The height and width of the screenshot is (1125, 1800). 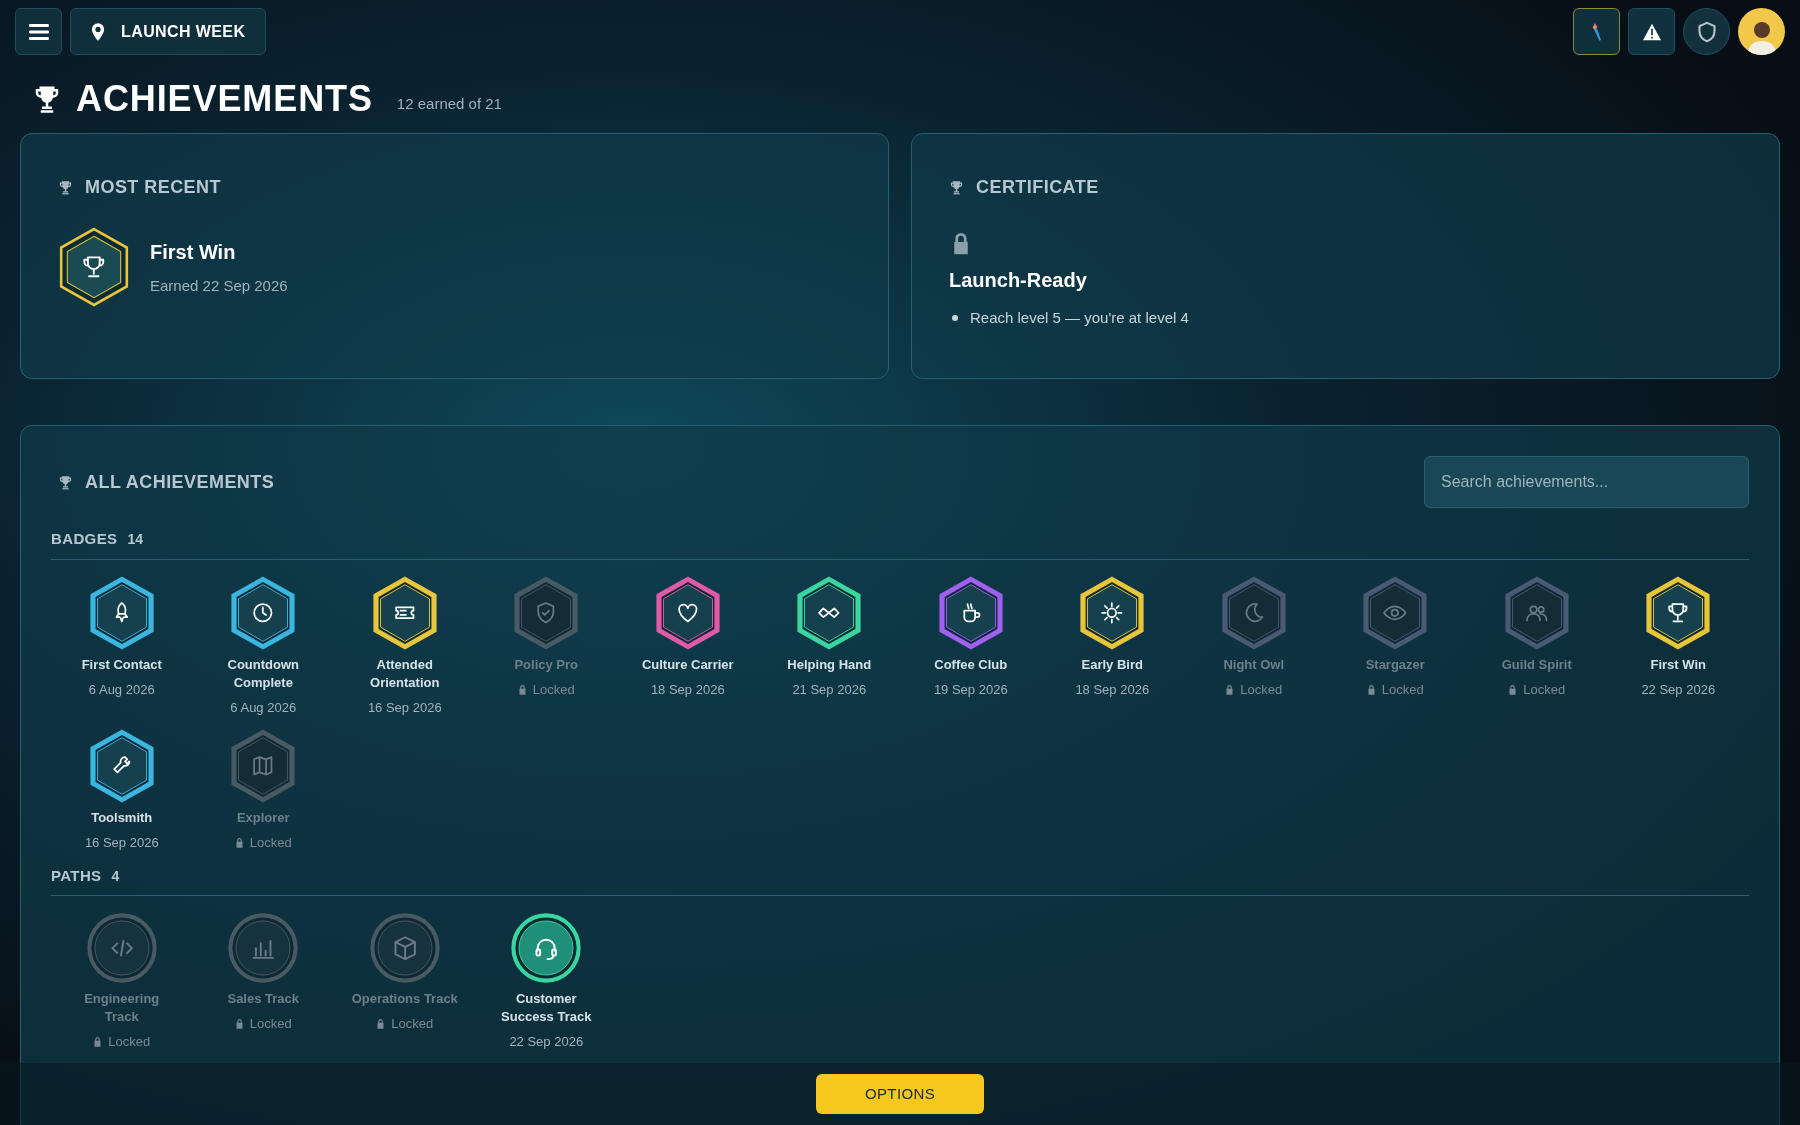 What do you see at coordinates (971, 664) in the screenshot?
I see `achievement-name: Coffee Club` at bounding box center [971, 664].